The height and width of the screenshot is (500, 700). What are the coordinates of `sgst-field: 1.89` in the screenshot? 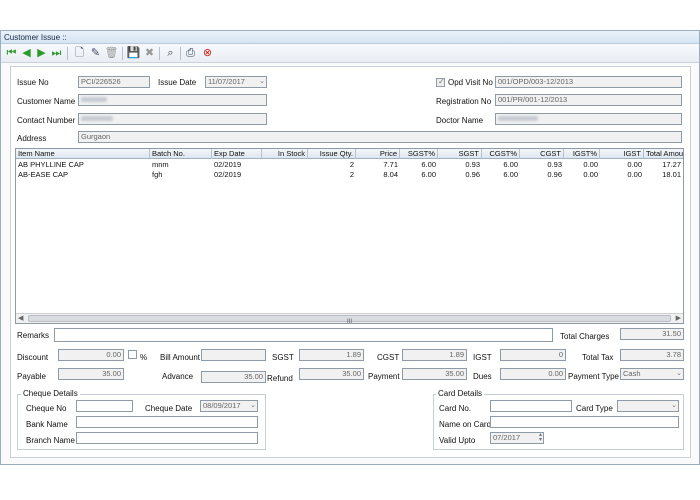 It's located at (331, 355).